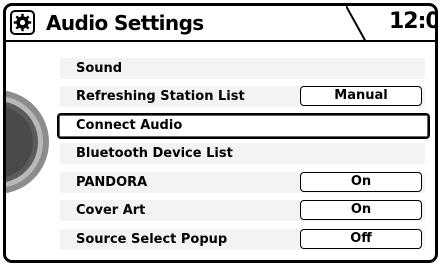 The image size is (441, 266). Describe the element at coordinates (129, 125) in the screenshot. I see `menu-item-label: Connect Audio` at that location.